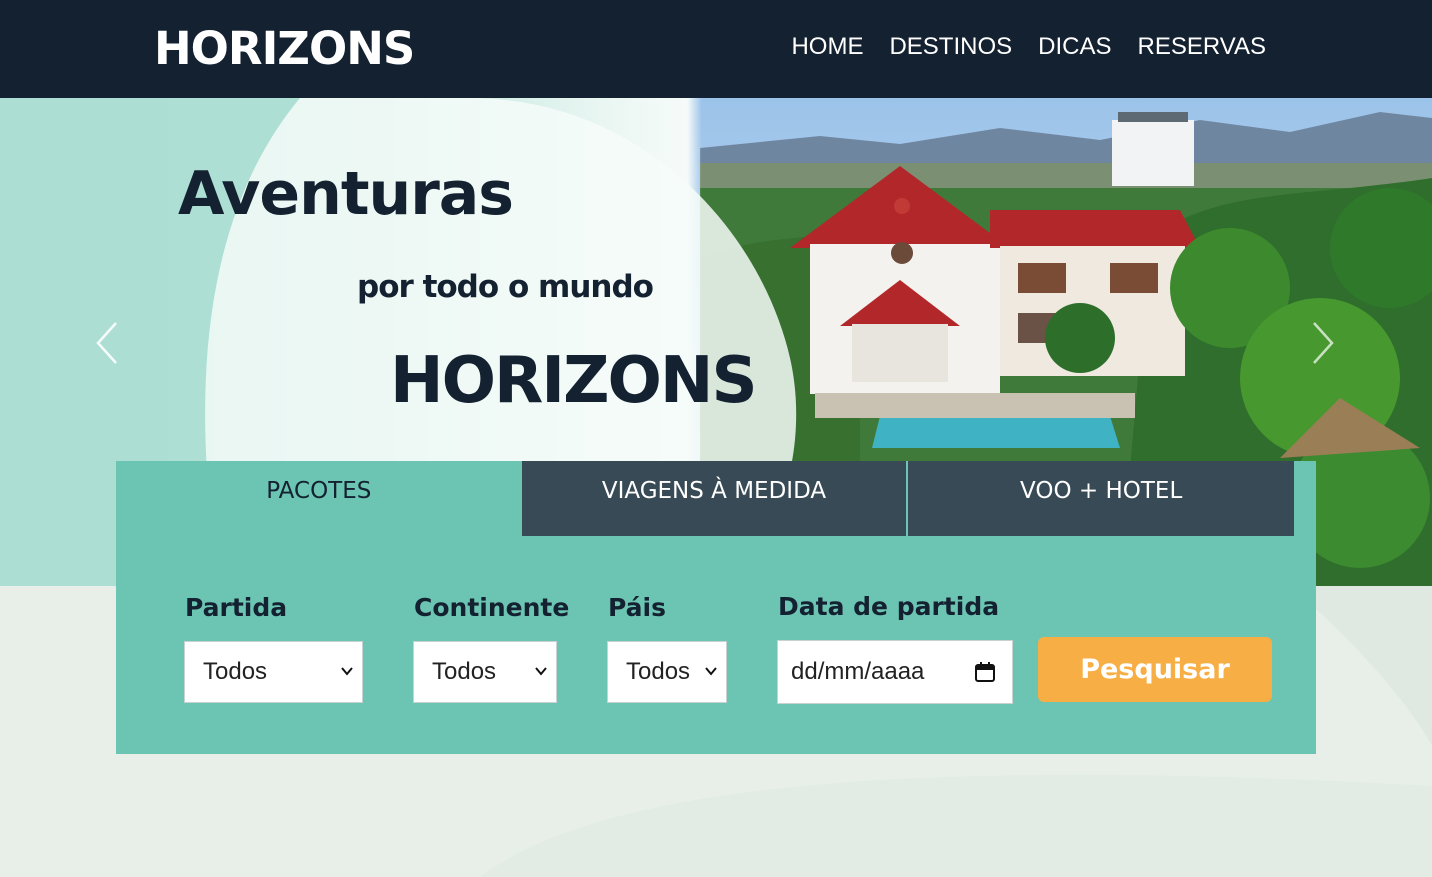  I want to click on search-tabs: PACOTES VIAGENS À MEDIDA VOO + HOTEL, so click(705, 498).